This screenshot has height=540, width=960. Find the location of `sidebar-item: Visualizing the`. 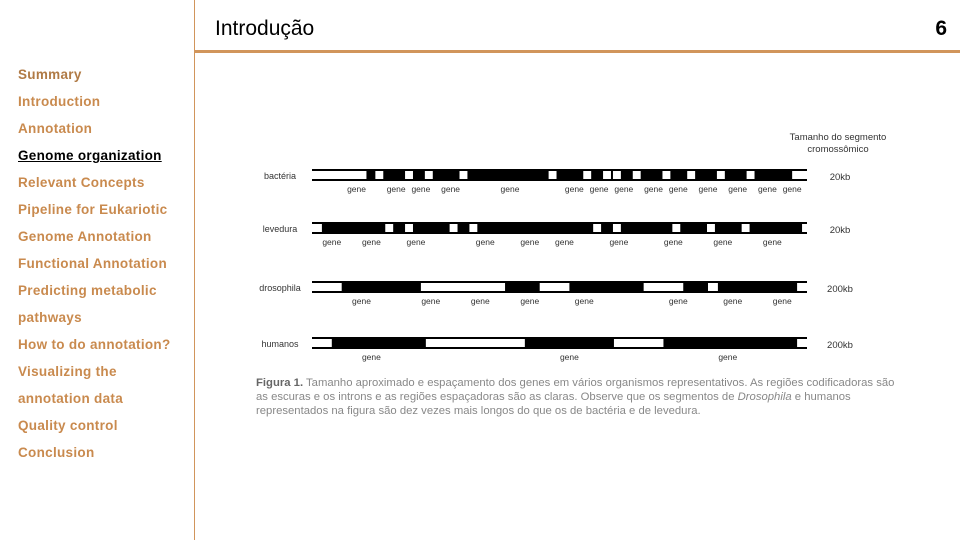

sidebar-item: Visualizing the is located at coordinates (94, 371).